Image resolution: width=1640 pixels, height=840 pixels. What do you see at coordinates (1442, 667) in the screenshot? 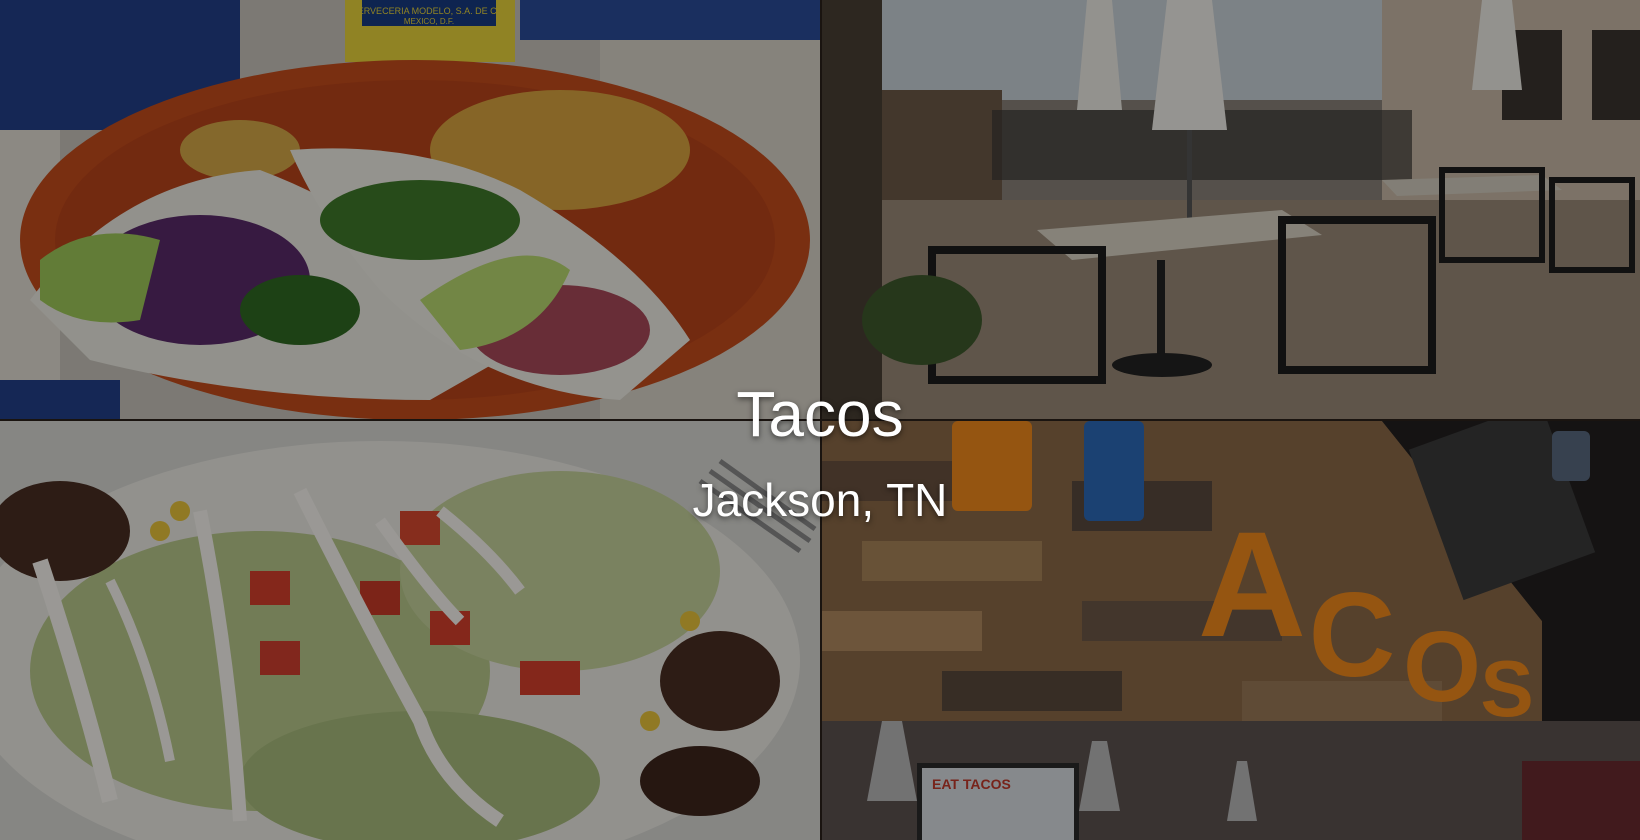
I see `sign-letter-o: O` at bounding box center [1442, 667].